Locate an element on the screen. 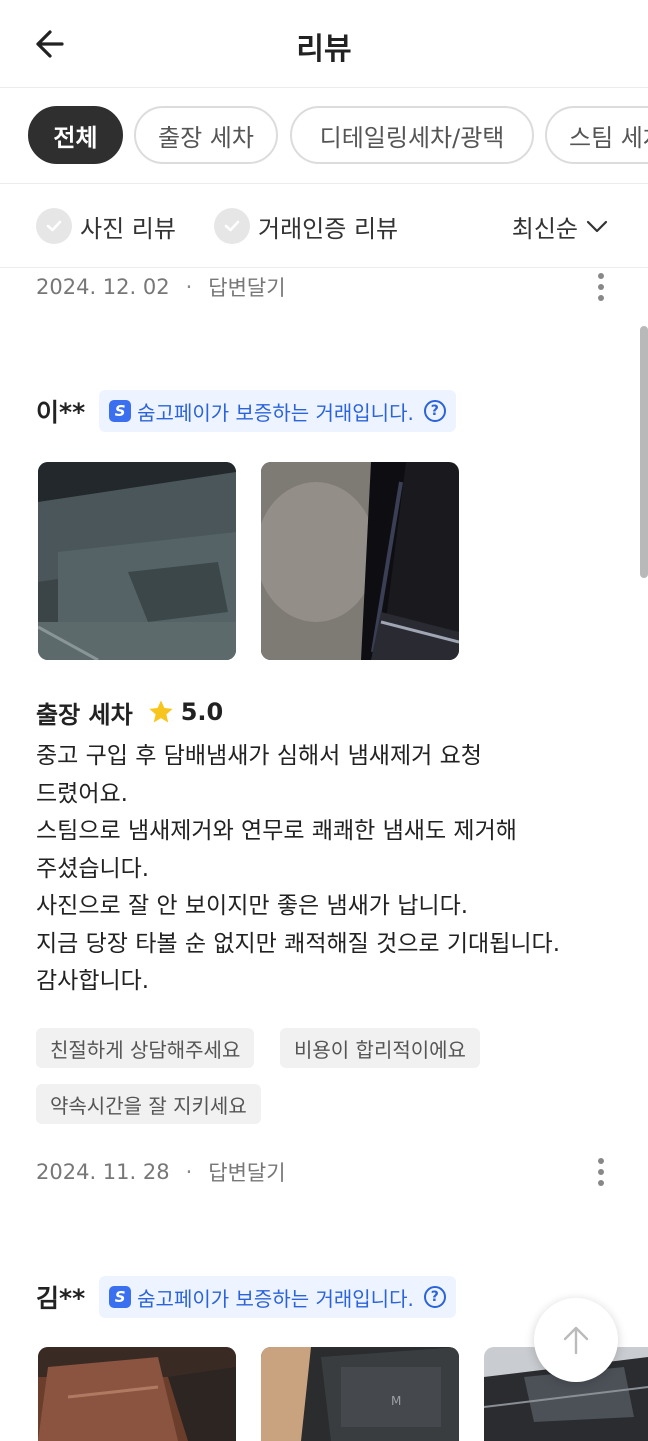 The image size is (648, 1441). app-header: 리뷰 is located at coordinates (324, 44).